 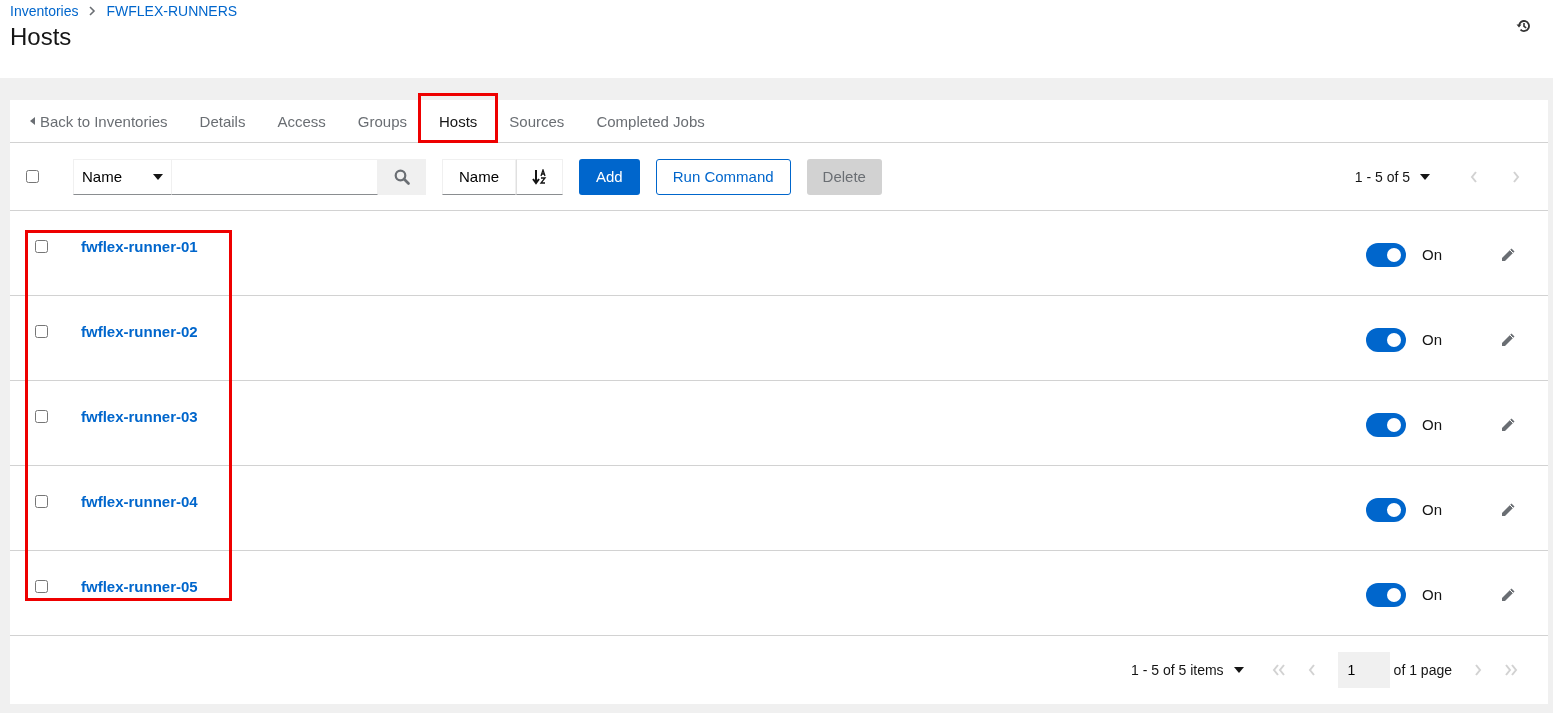 What do you see at coordinates (650, 121) in the screenshot?
I see `tab: Completed Jobs` at bounding box center [650, 121].